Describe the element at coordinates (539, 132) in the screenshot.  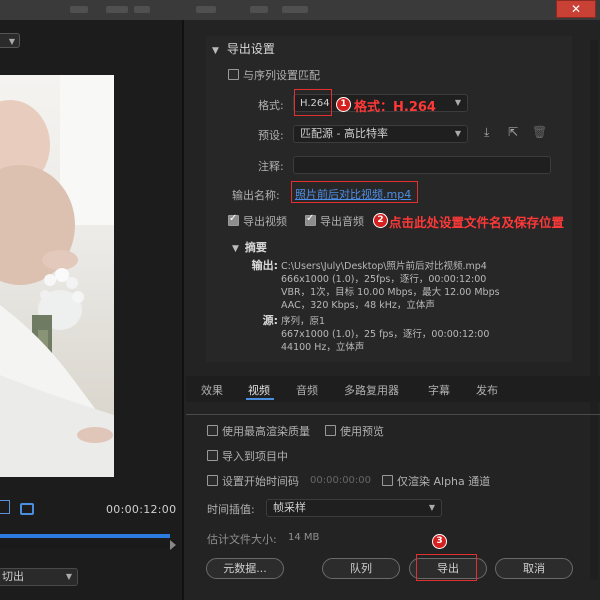
I see `delete-preset-icon: 🗑` at that location.